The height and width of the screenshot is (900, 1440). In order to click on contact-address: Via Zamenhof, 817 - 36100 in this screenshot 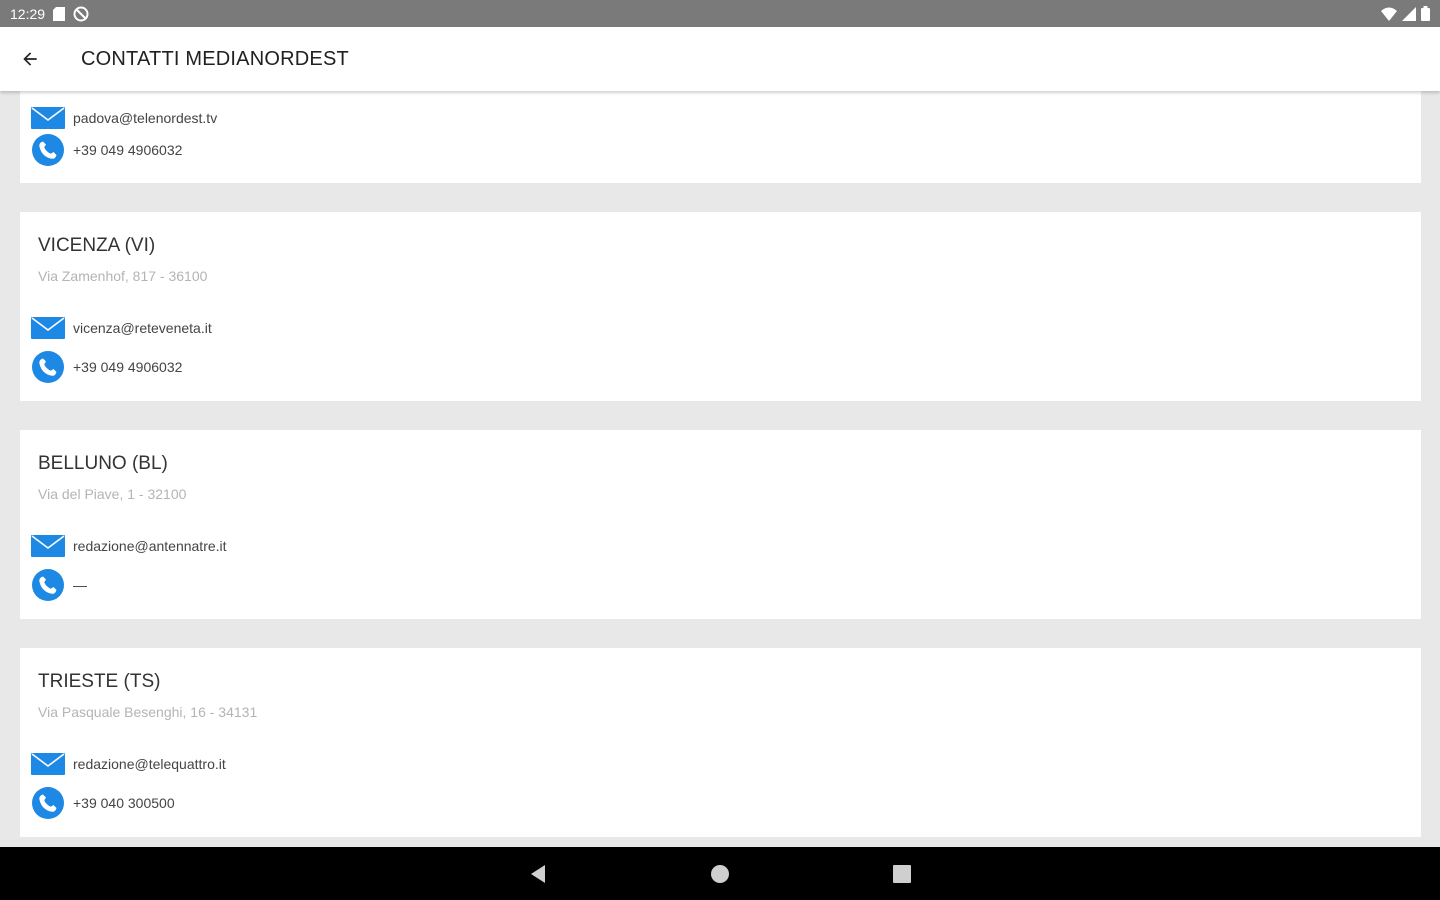, I will do `click(123, 276)`.